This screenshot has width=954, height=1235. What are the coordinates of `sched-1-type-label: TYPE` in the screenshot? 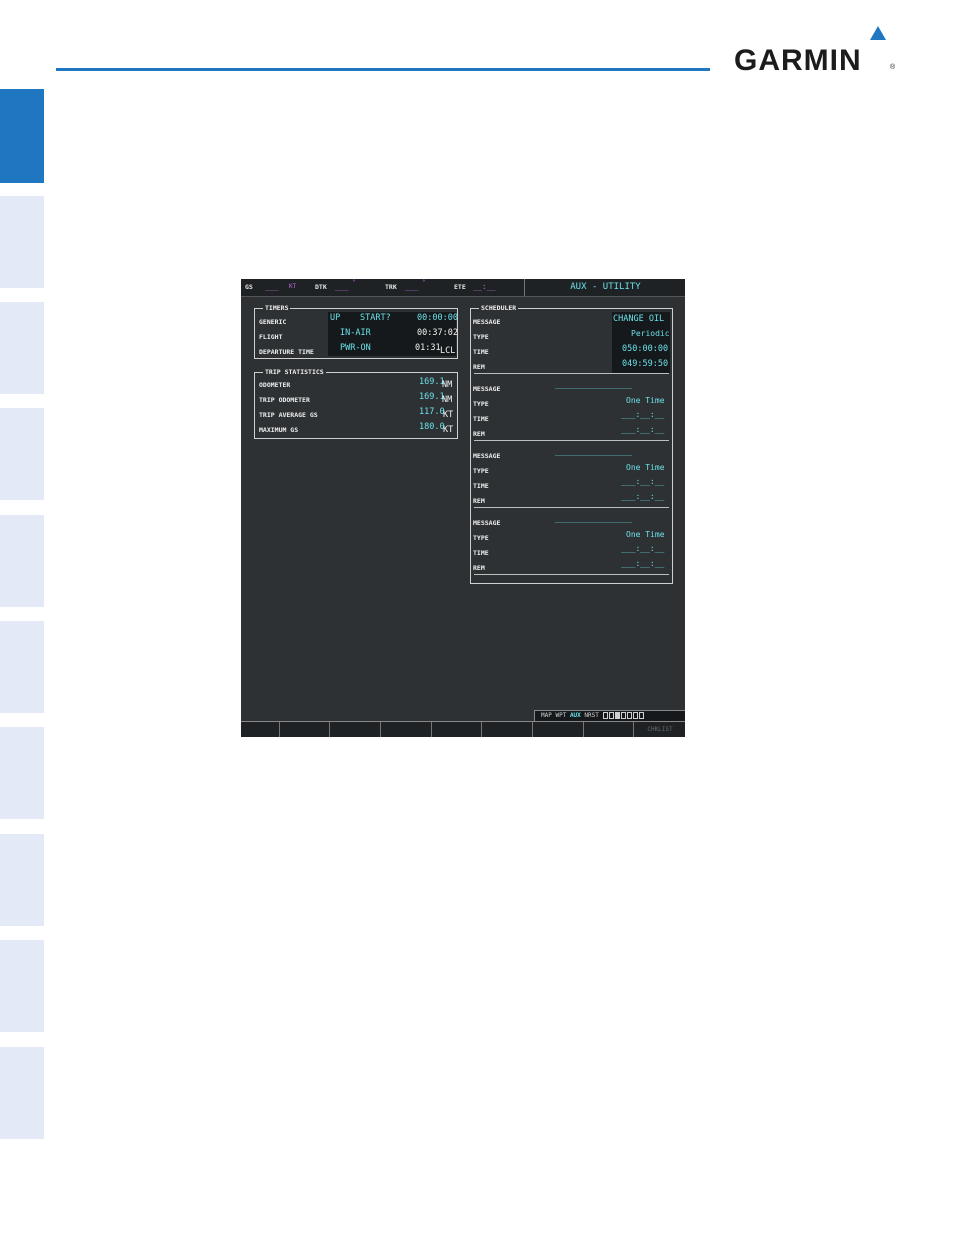 It's located at (481, 337).